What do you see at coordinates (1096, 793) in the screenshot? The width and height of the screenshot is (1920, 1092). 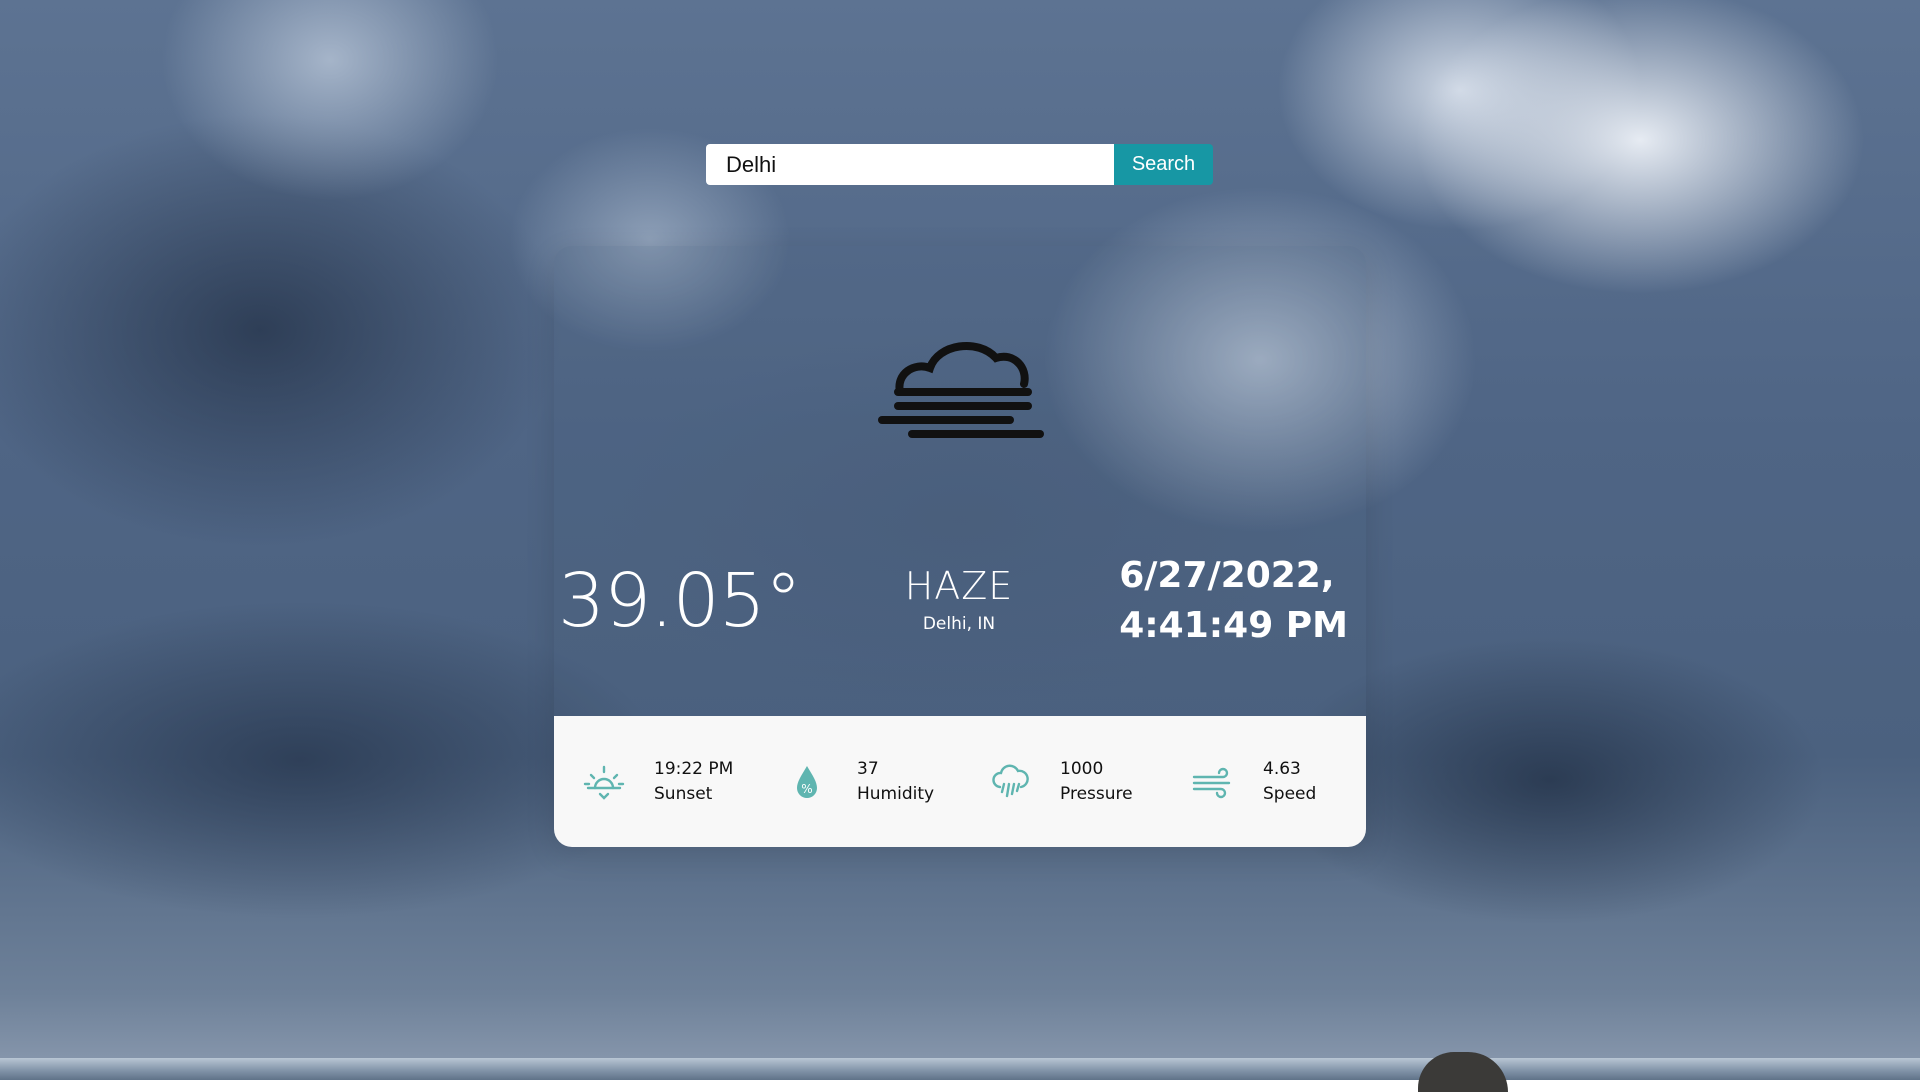 I see `pressure-label: Pressure` at bounding box center [1096, 793].